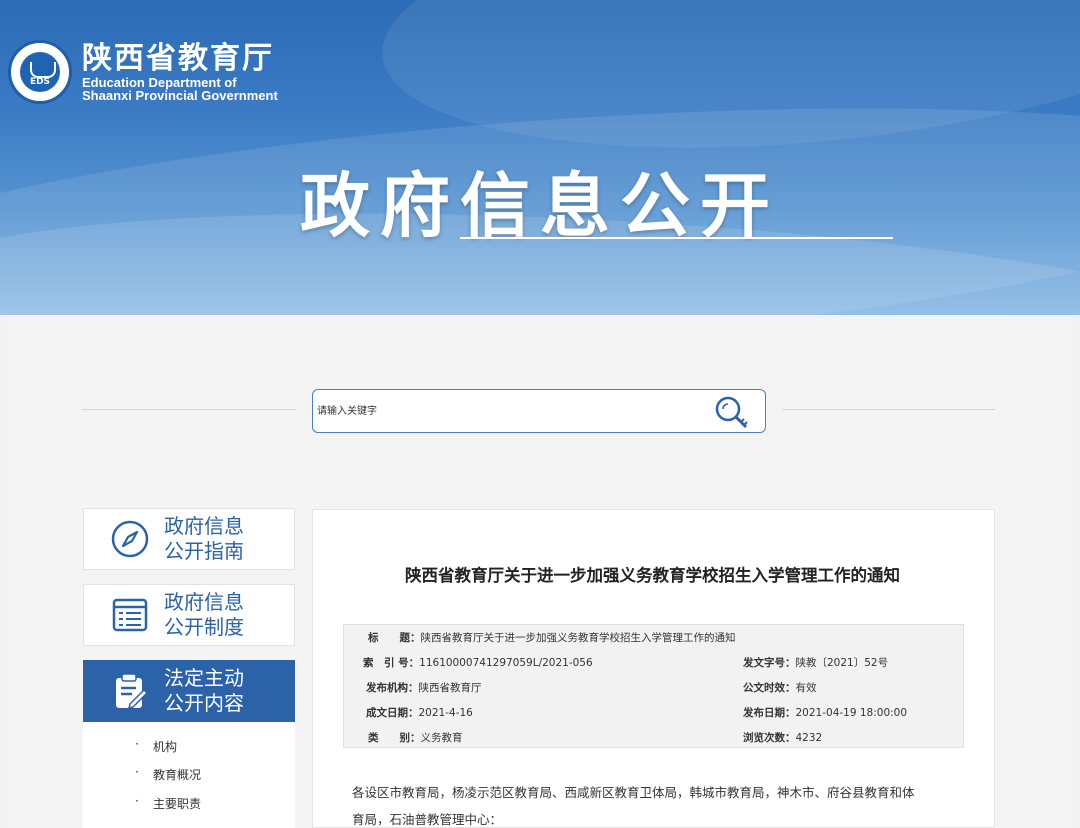 The image size is (1080, 828). Describe the element at coordinates (507, 411) in the screenshot. I see `search-input` at that location.